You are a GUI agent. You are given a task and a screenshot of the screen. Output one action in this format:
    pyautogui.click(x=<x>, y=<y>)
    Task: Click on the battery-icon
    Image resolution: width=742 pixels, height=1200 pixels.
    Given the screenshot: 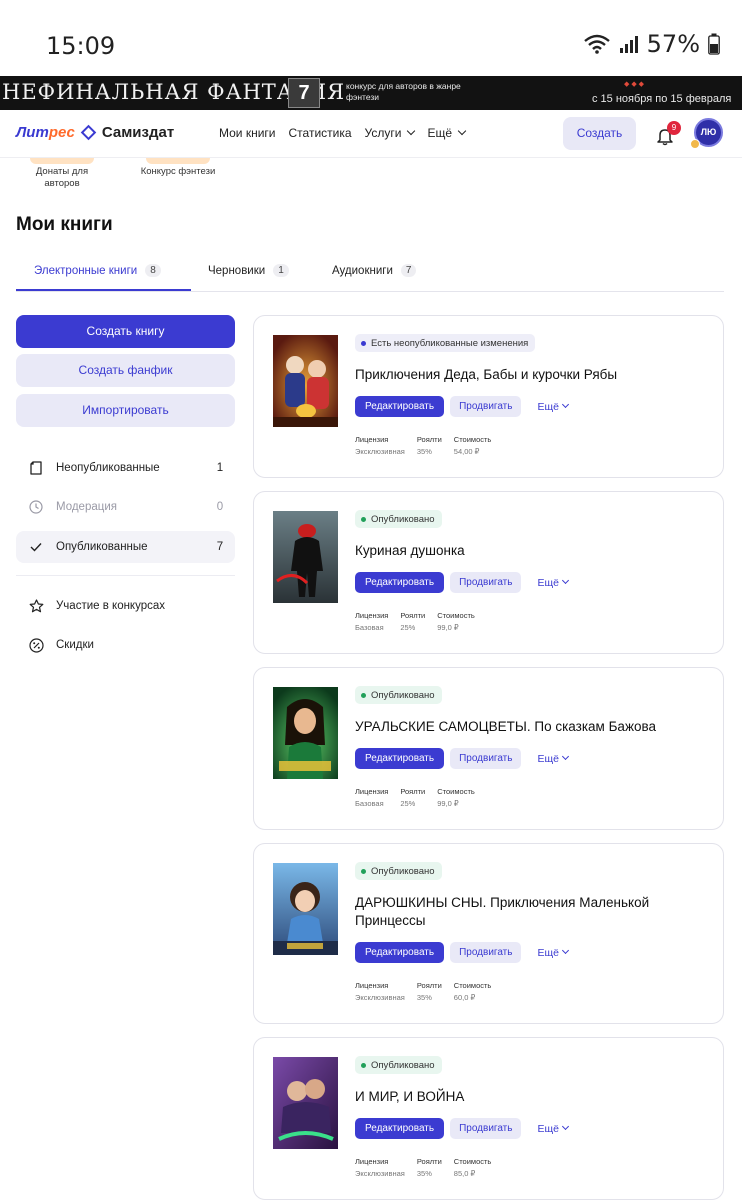 What is the action you would take?
    pyautogui.click(x=714, y=44)
    